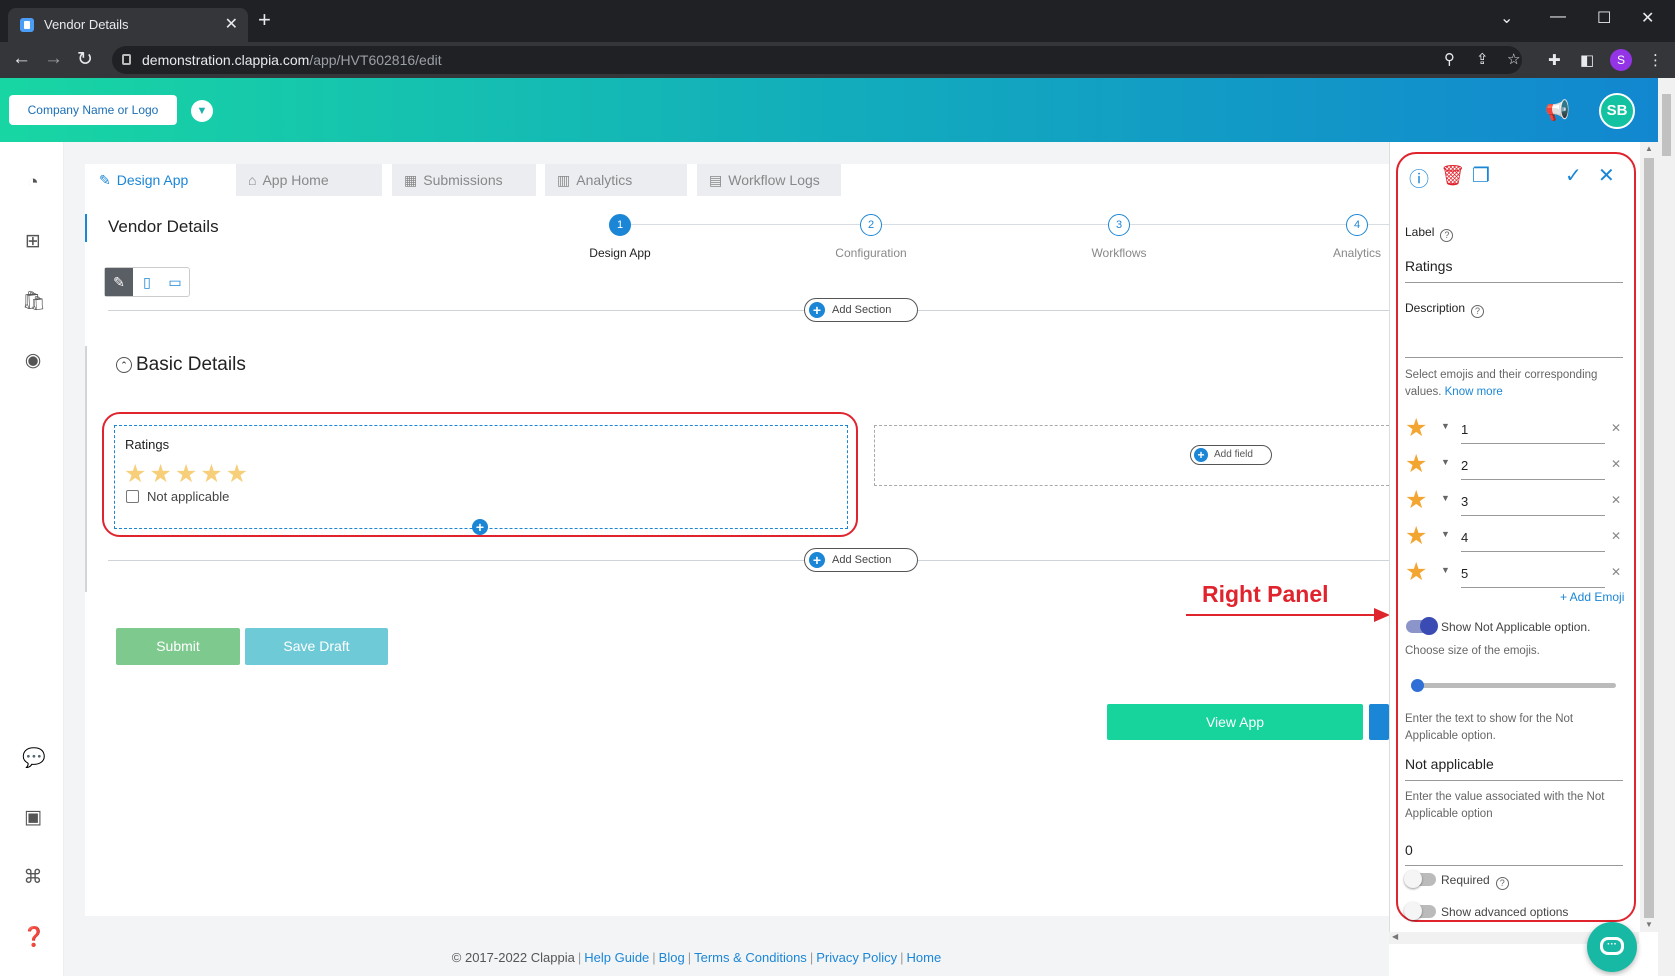  What do you see at coordinates (1417, 685) in the screenshot?
I see `slider-handle` at bounding box center [1417, 685].